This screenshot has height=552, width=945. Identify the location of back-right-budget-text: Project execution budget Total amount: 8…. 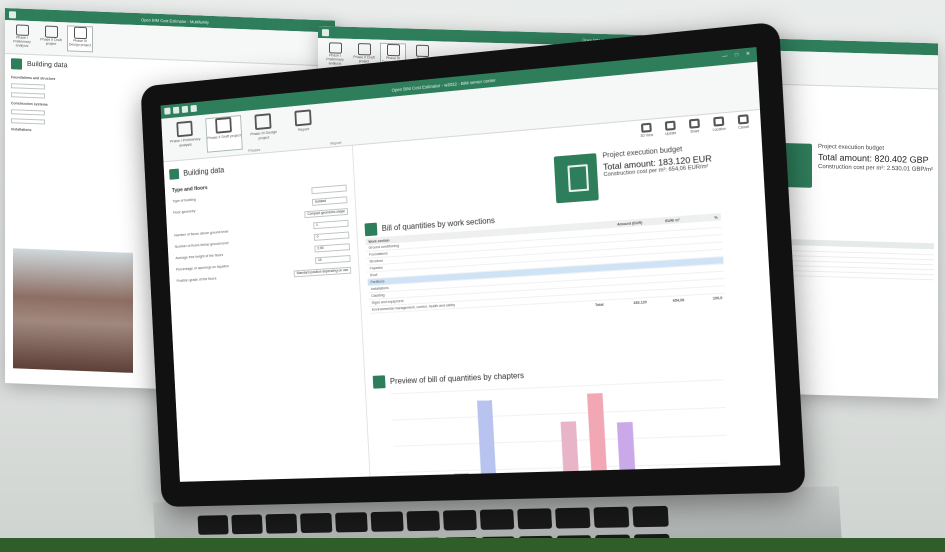
(875, 175).